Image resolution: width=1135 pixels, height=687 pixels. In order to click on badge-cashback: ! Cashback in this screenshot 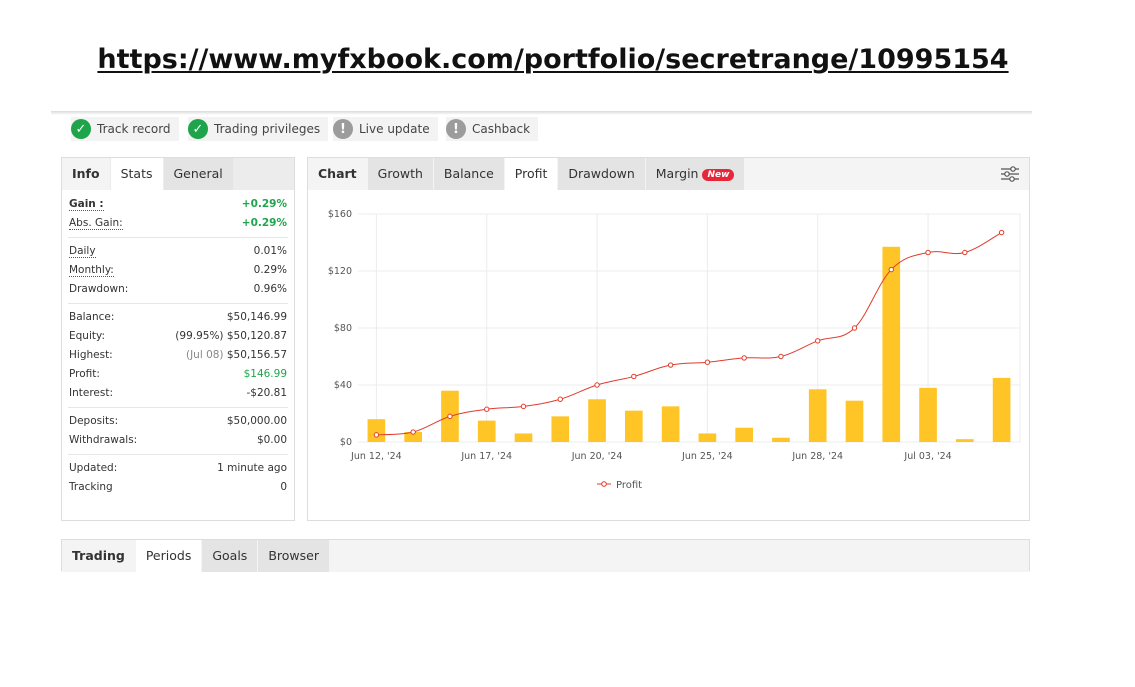, I will do `click(492, 129)`.